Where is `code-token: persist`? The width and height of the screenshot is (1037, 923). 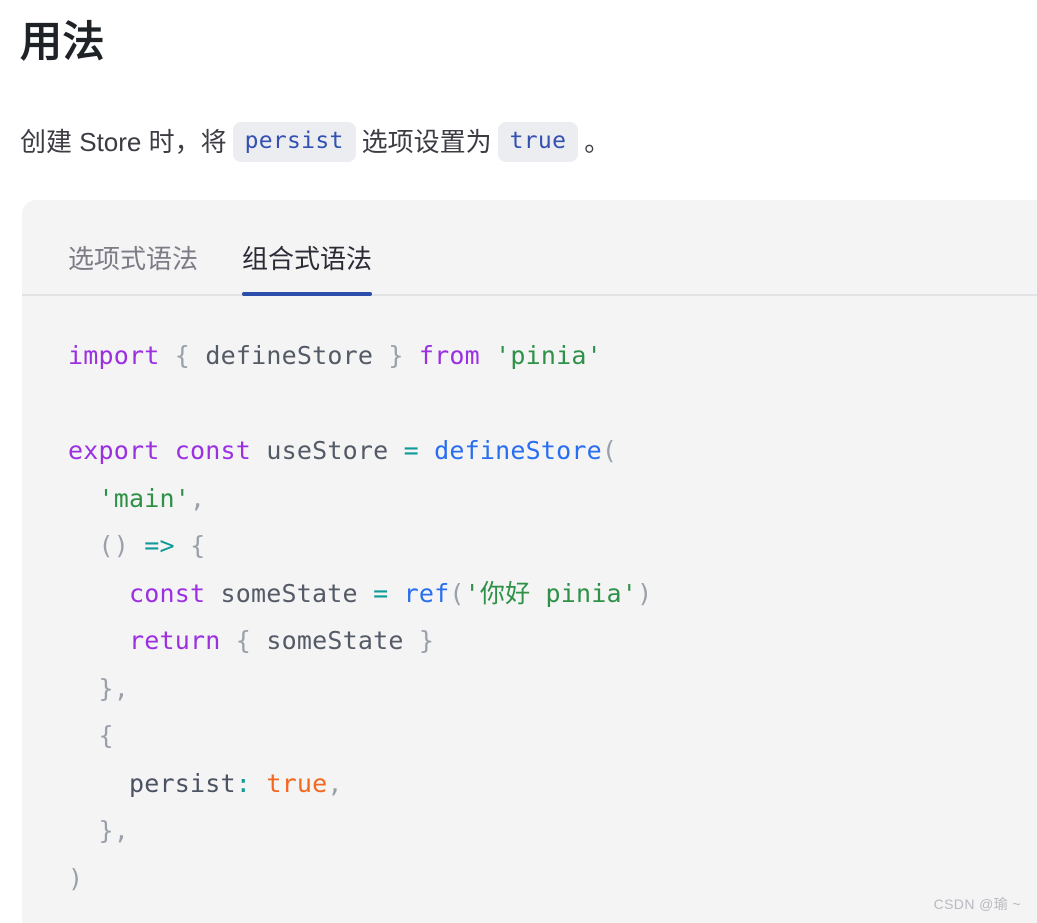
code-token: persist is located at coordinates (182, 783).